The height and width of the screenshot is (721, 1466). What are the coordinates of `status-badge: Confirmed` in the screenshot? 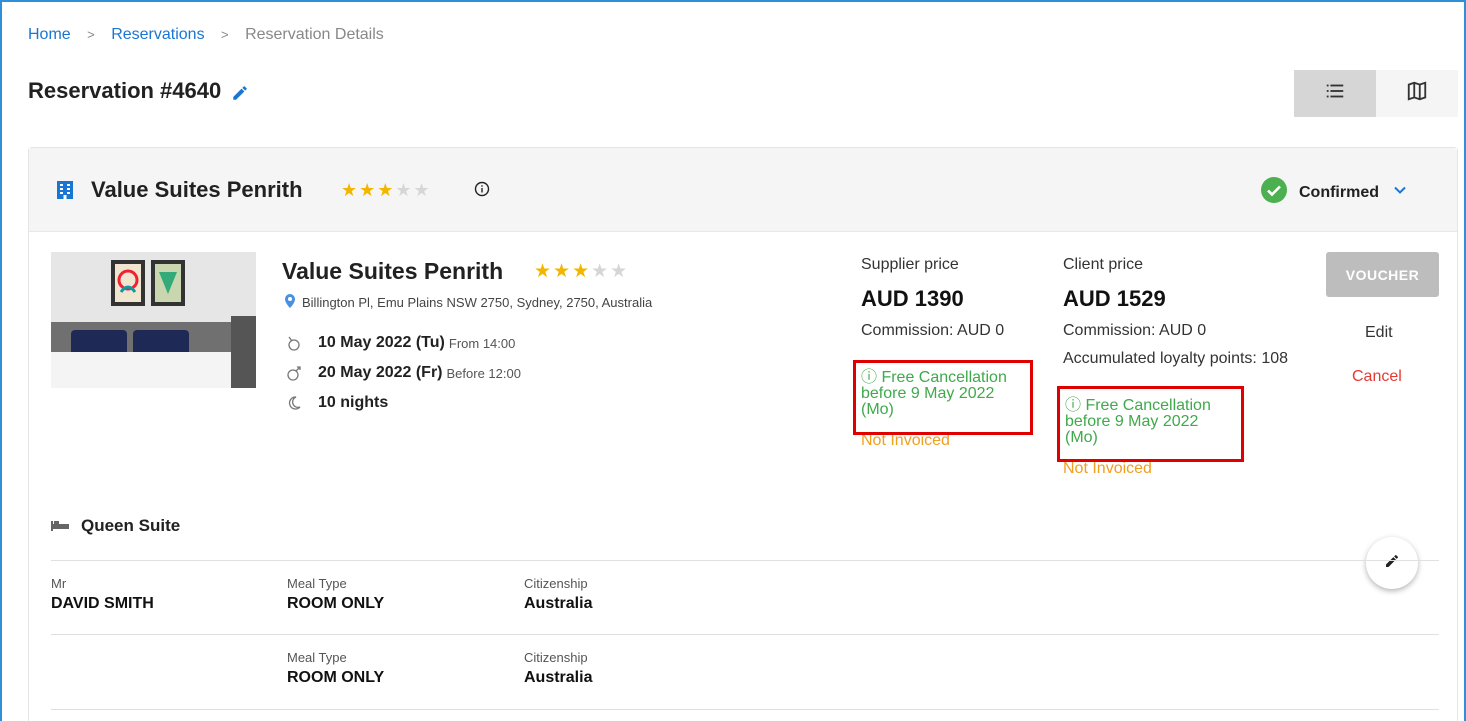 It's located at (1334, 192).